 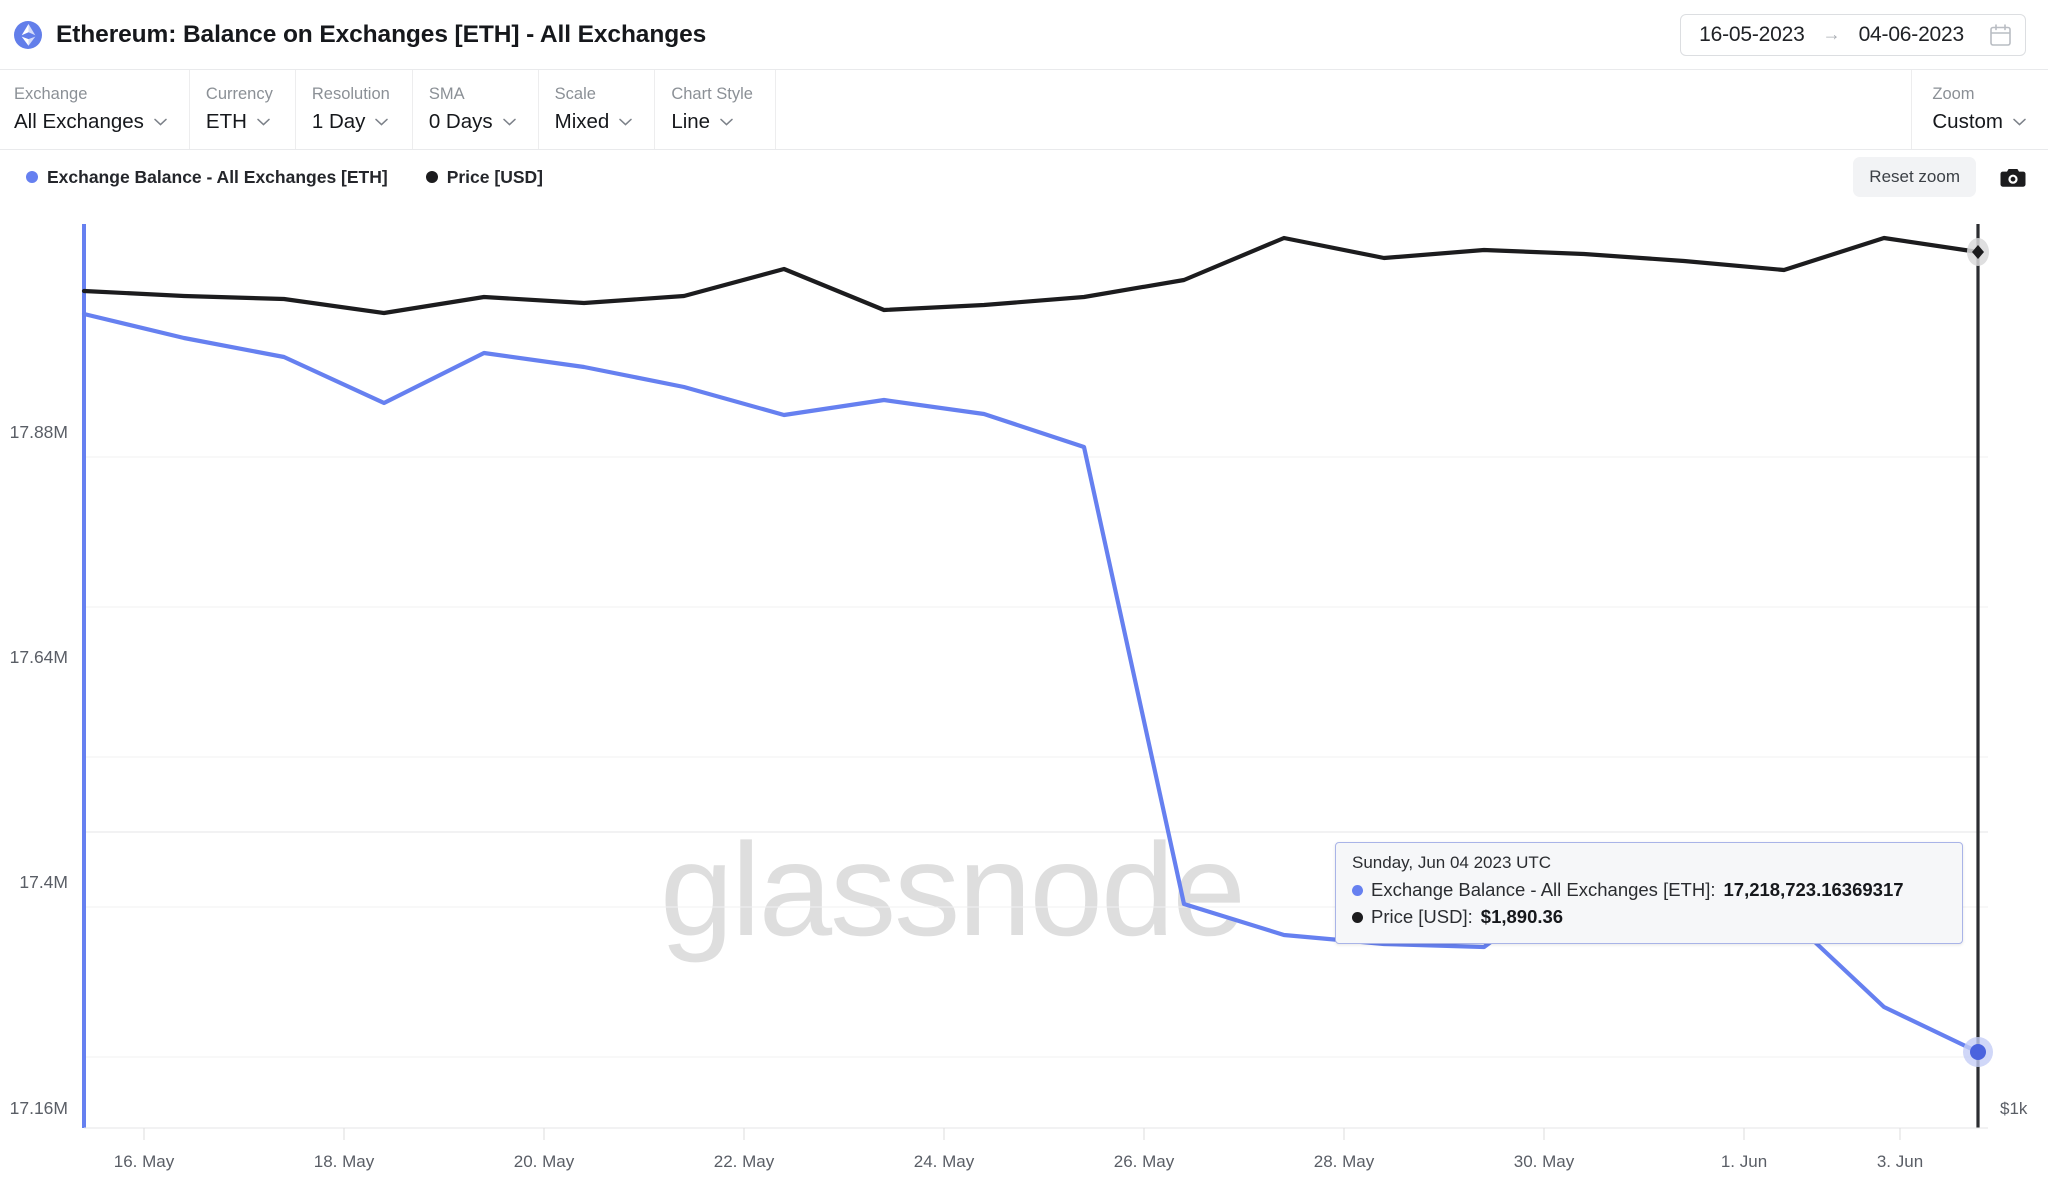 What do you see at coordinates (1744, 1161) in the screenshot?
I see `x-tick-label: 1. Jun` at bounding box center [1744, 1161].